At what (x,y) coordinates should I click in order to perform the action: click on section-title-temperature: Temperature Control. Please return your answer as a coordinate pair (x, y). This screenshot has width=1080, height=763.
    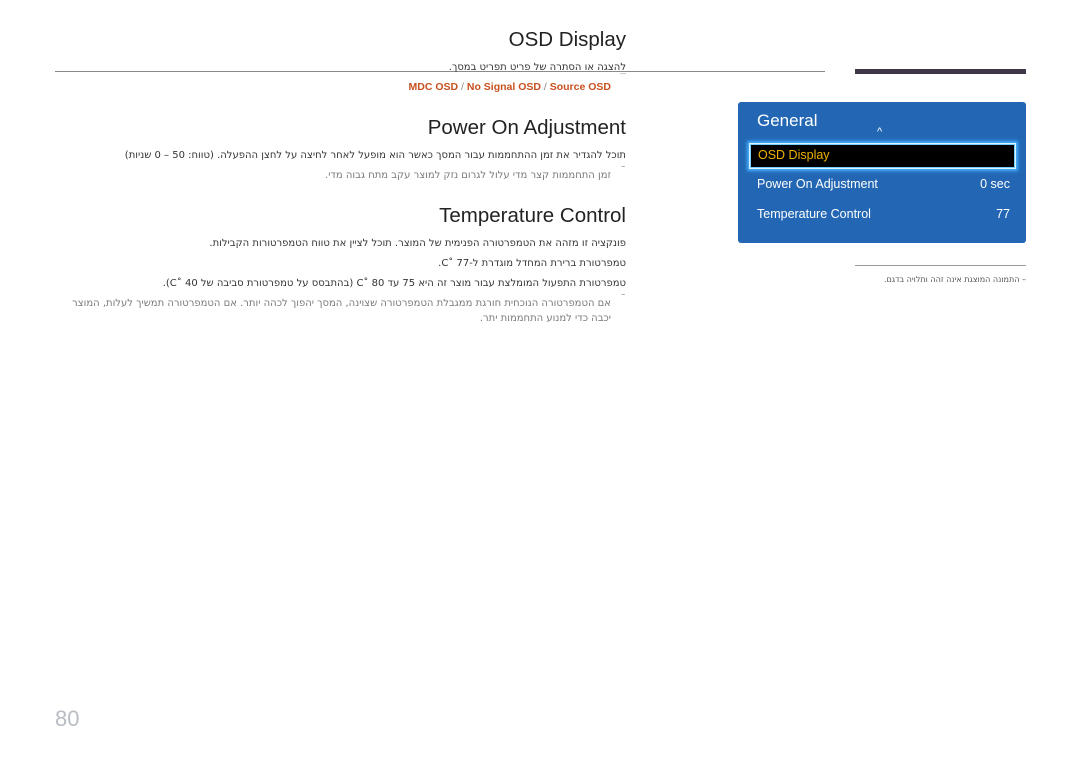
    Looking at the image, I should click on (532, 215).